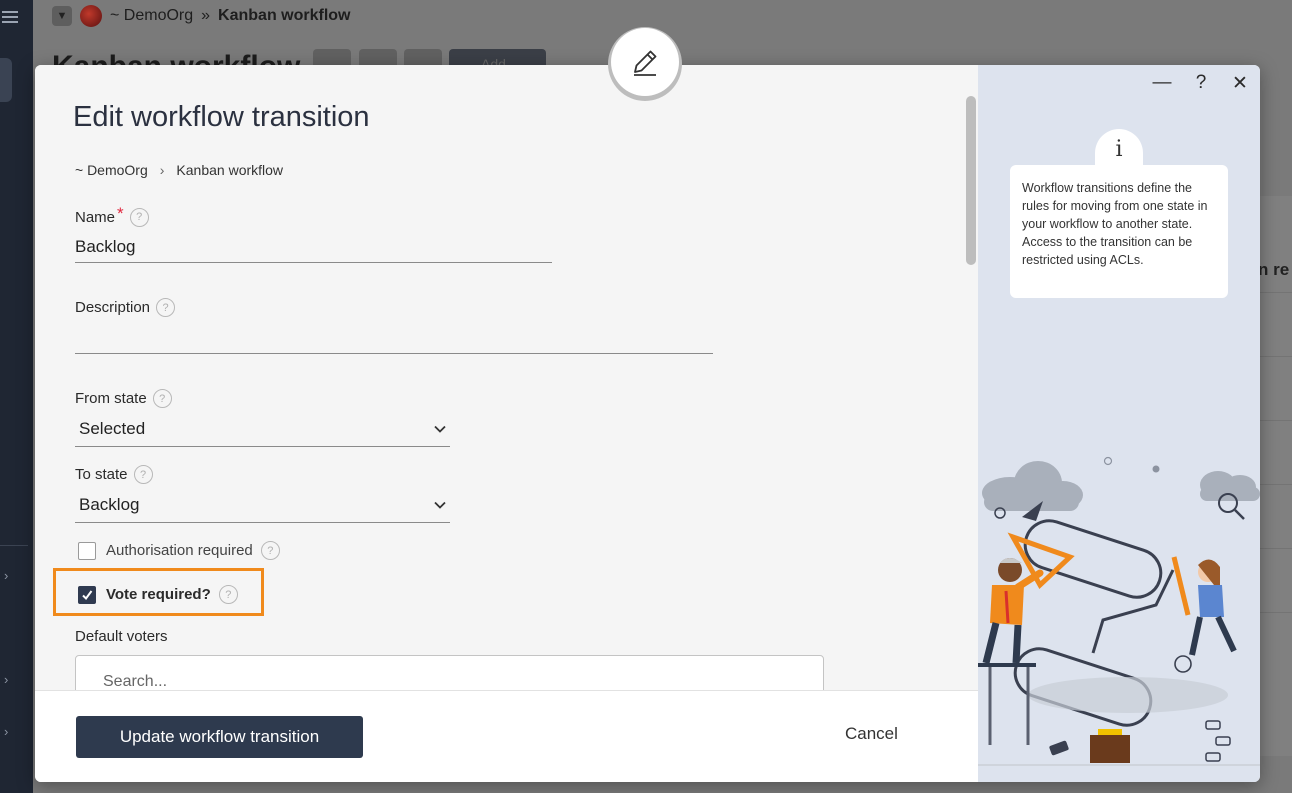  Describe the element at coordinates (123, 398) in the screenshot. I see `from-state-label: From state ?` at that location.